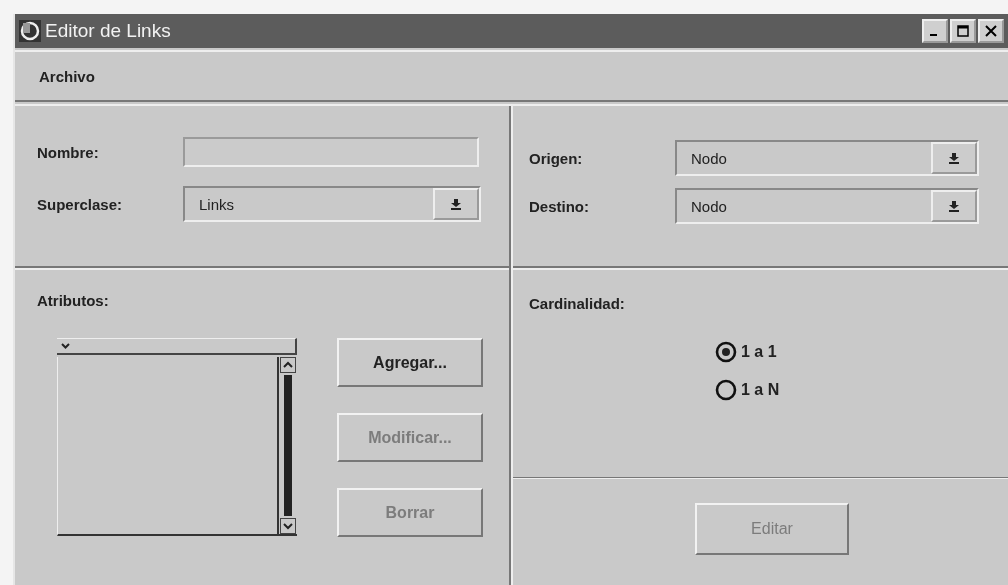 This screenshot has width=1008, height=585. Describe the element at coordinates (288, 365) in the screenshot. I see `scroll-up-icon` at that location.